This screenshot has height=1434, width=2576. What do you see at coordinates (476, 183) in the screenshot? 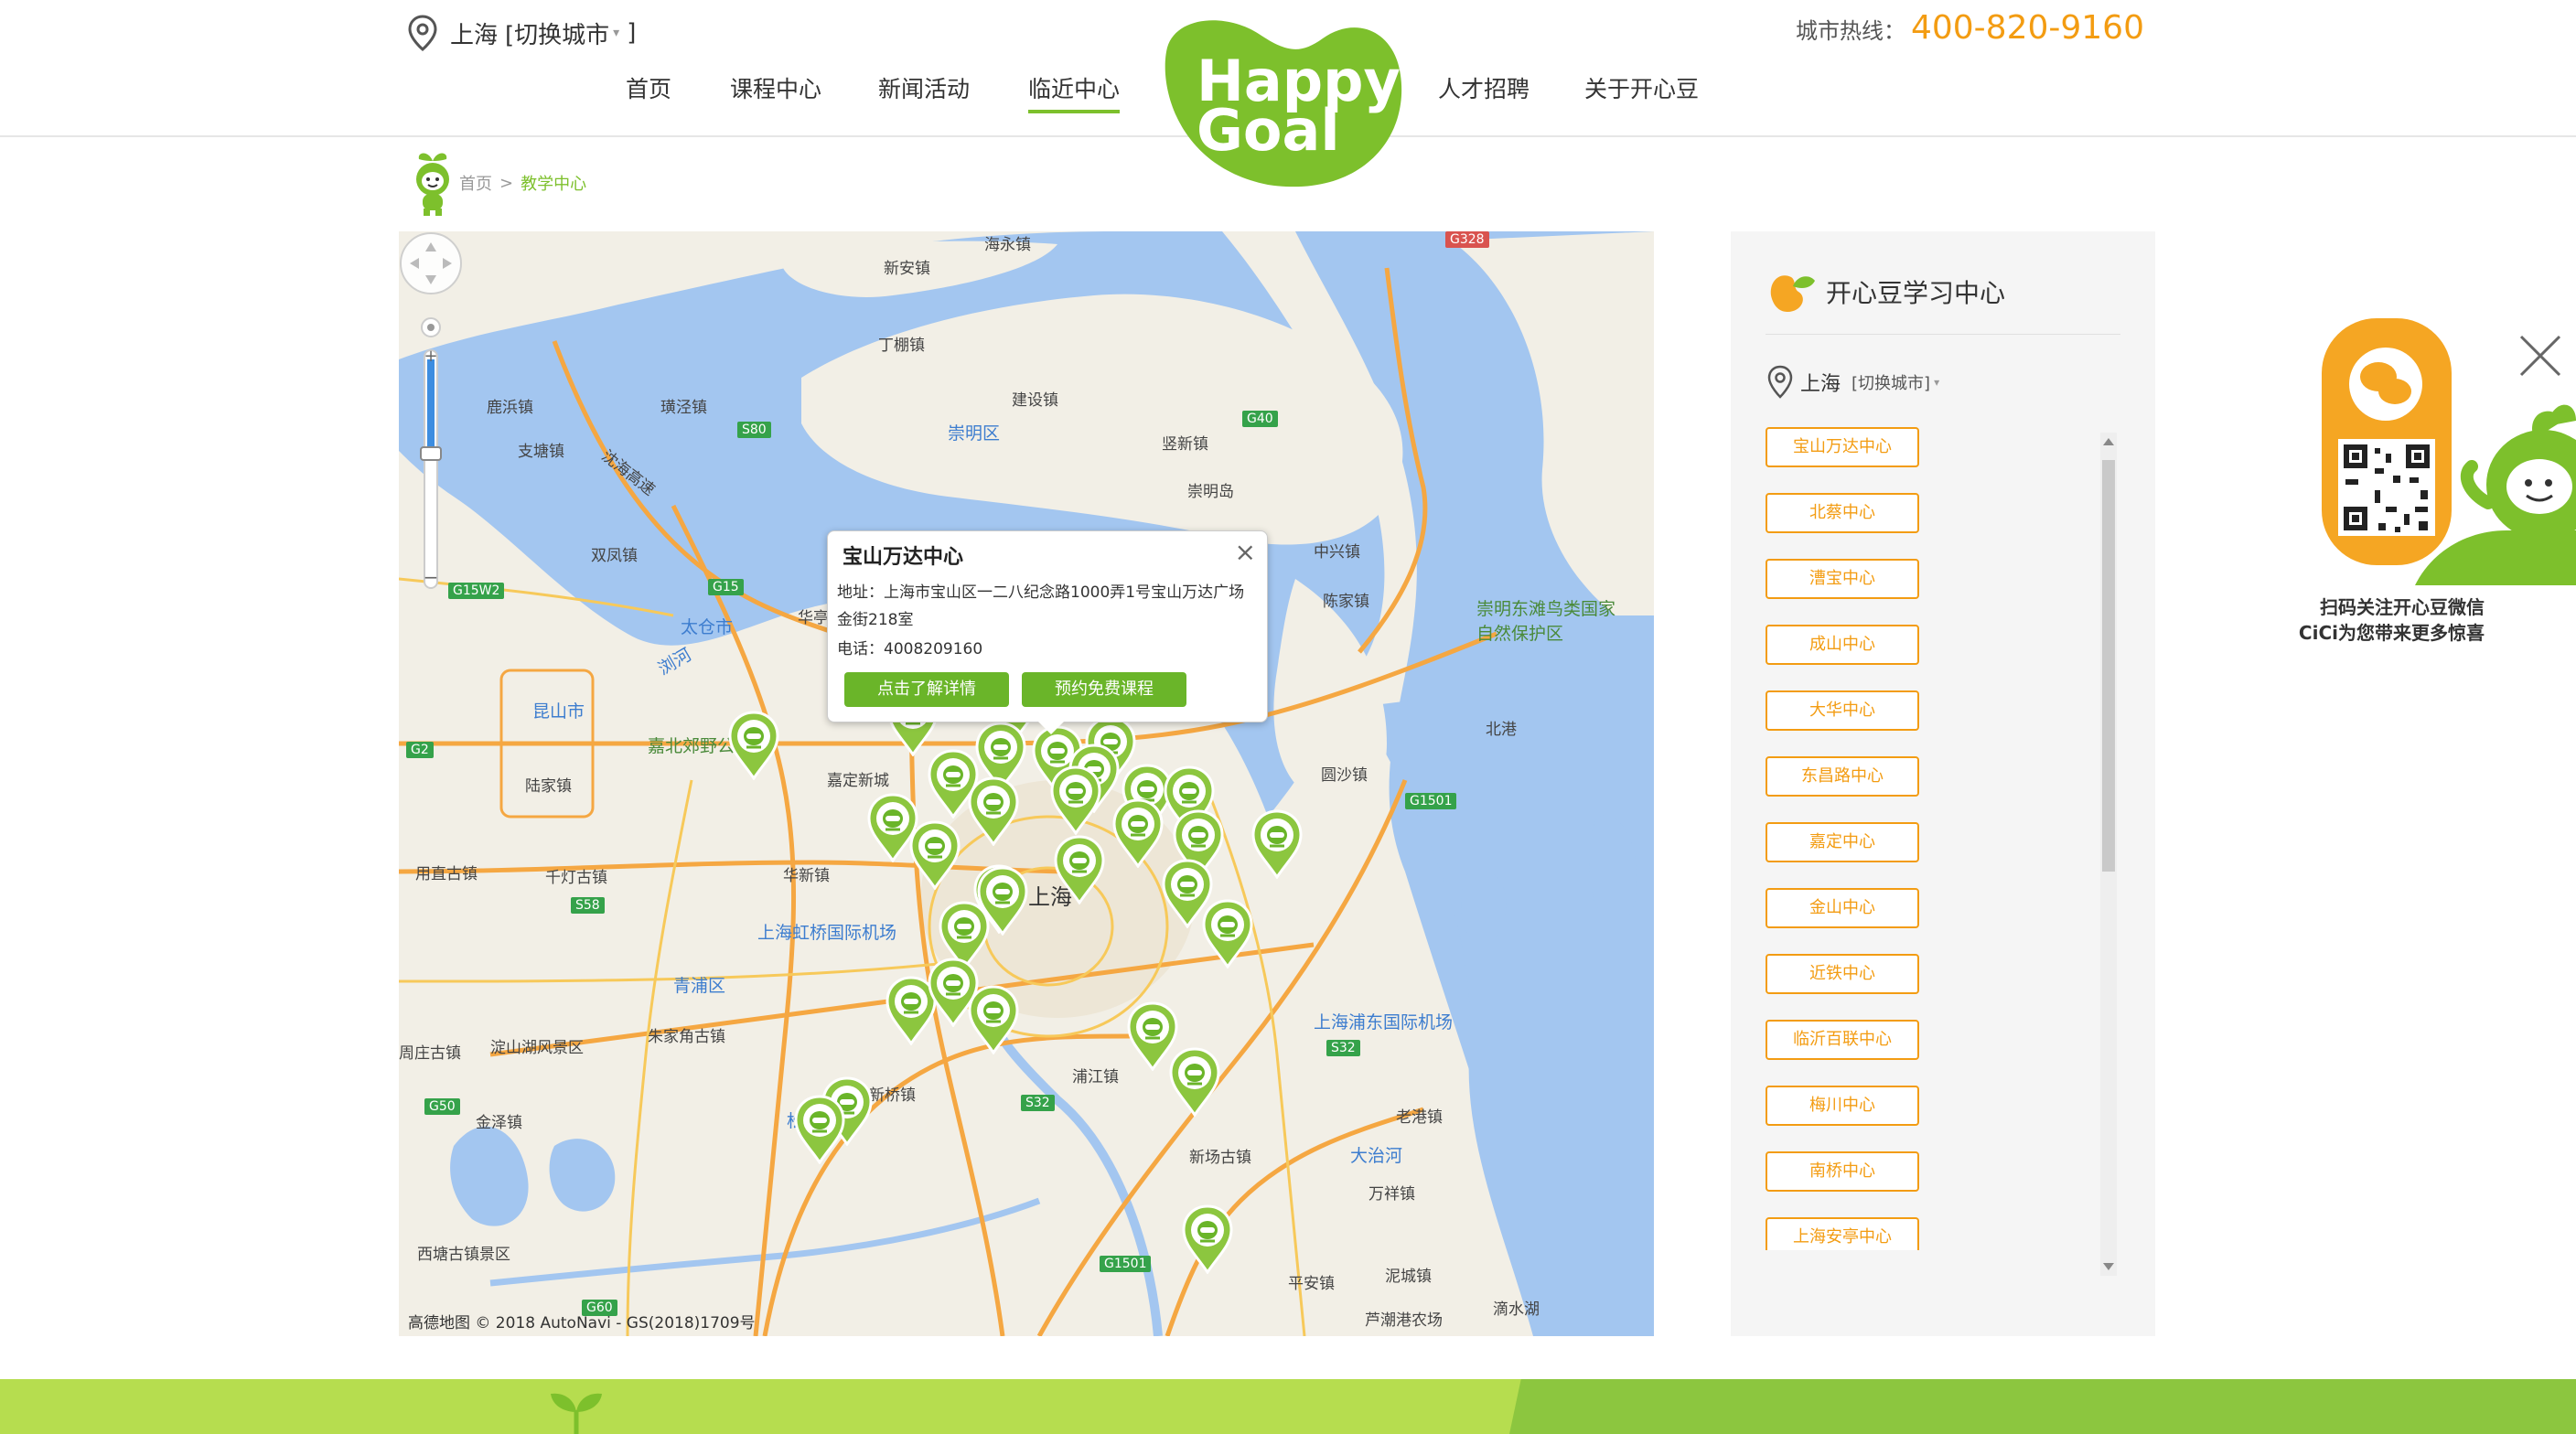
I see `breadcrumb-home: 首页` at bounding box center [476, 183].